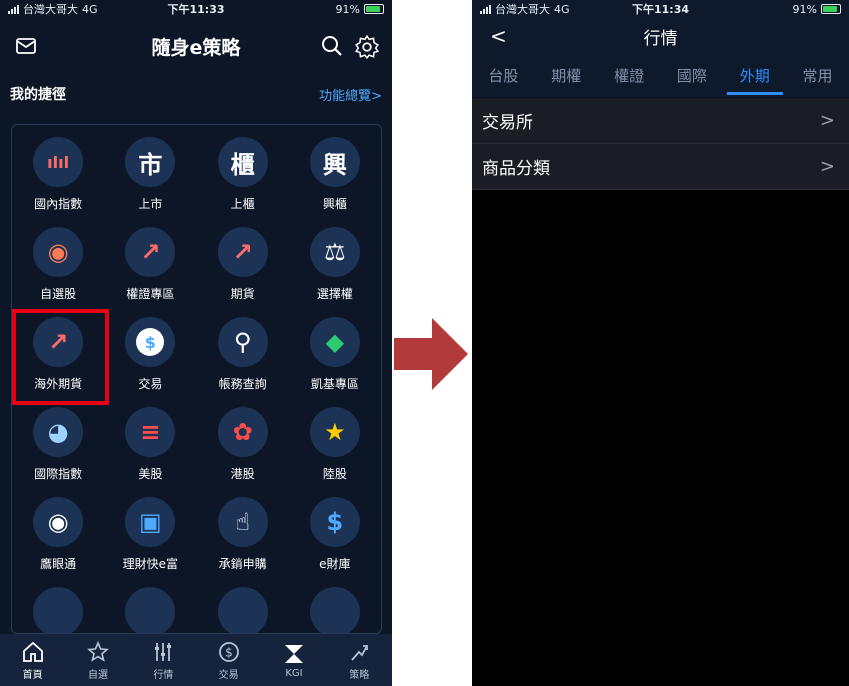 This screenshot has height=686, width=849. I want to click on listed-market-icon: 市, so click(150, 162).